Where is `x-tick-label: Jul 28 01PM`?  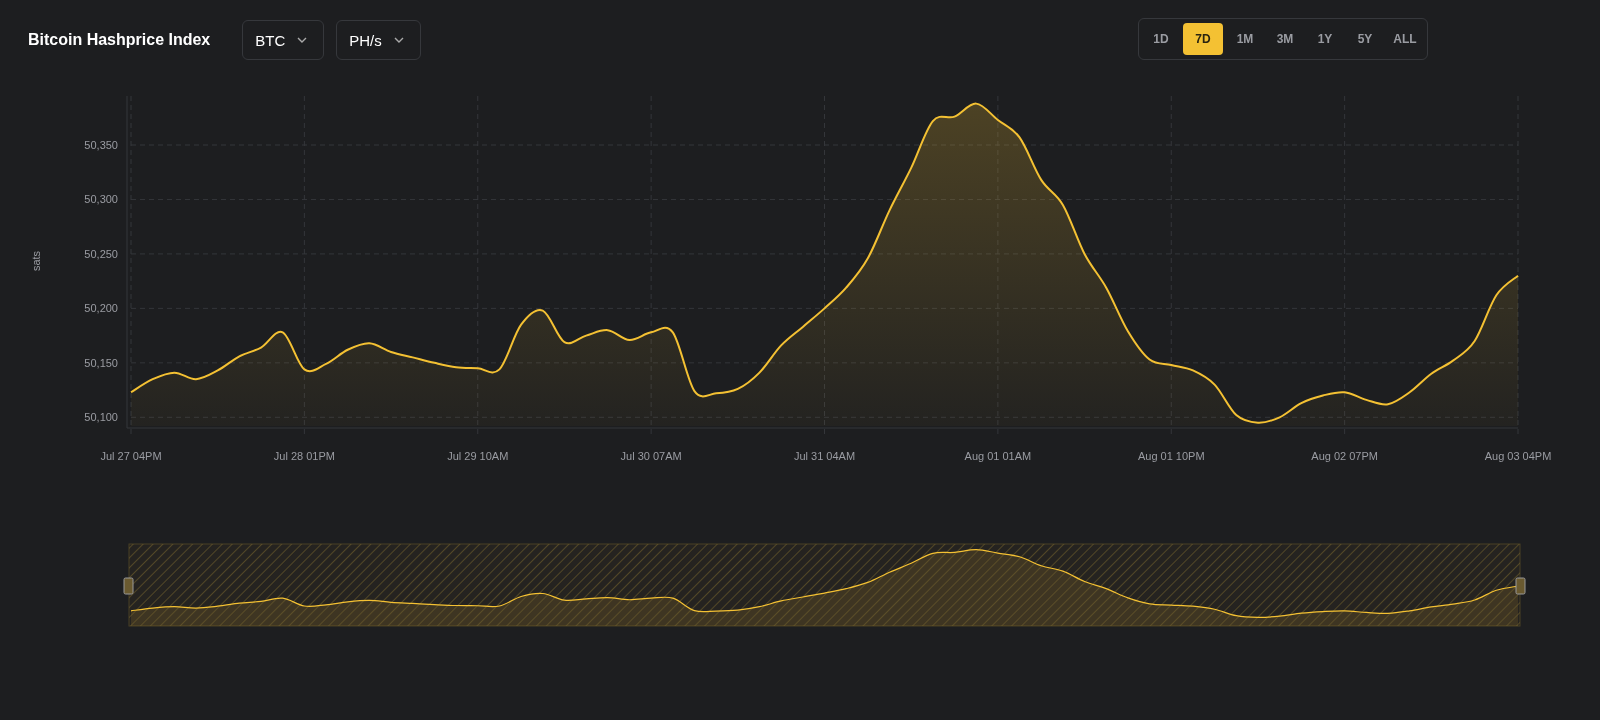 x-tick-label: Jul 28 01PM is located at coordinates (304, 456).